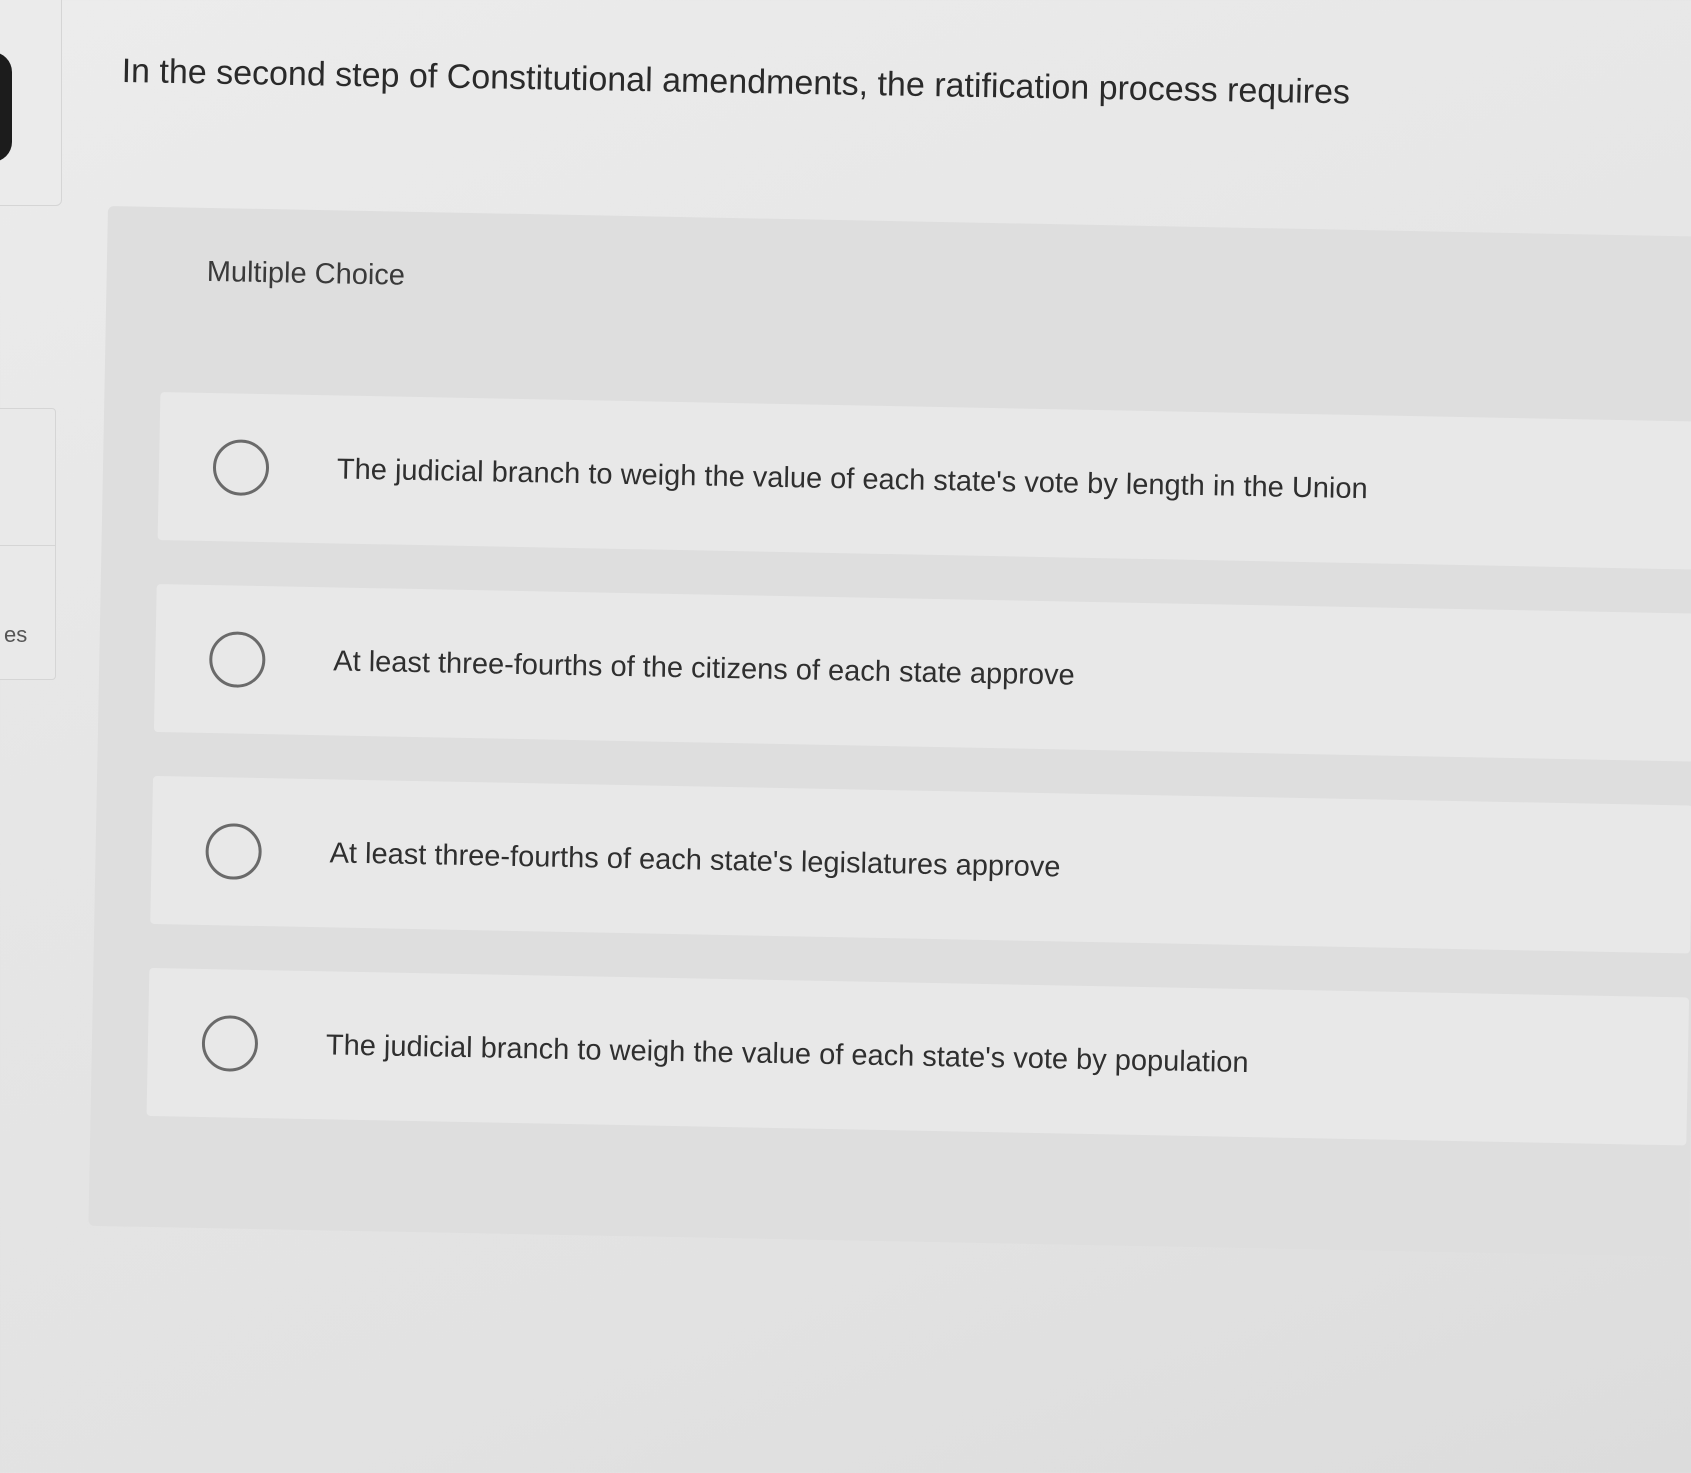 Image resolution: width=1691 pixels, height=1473 pixels. Describe the element at coordinates (6, 107) in the screenshot. I see `profile-avatar` at that location.